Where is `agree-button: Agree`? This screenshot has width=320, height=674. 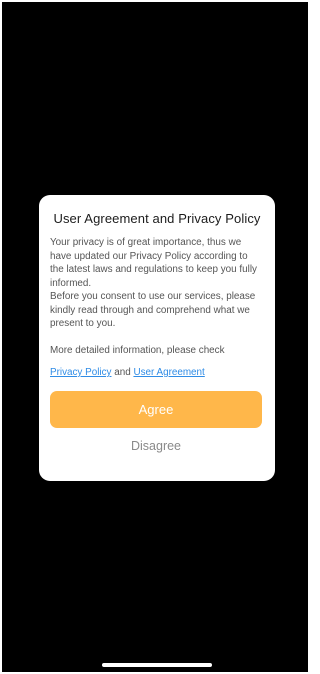 agree-button: Agree is located at coordinates (156, 409).